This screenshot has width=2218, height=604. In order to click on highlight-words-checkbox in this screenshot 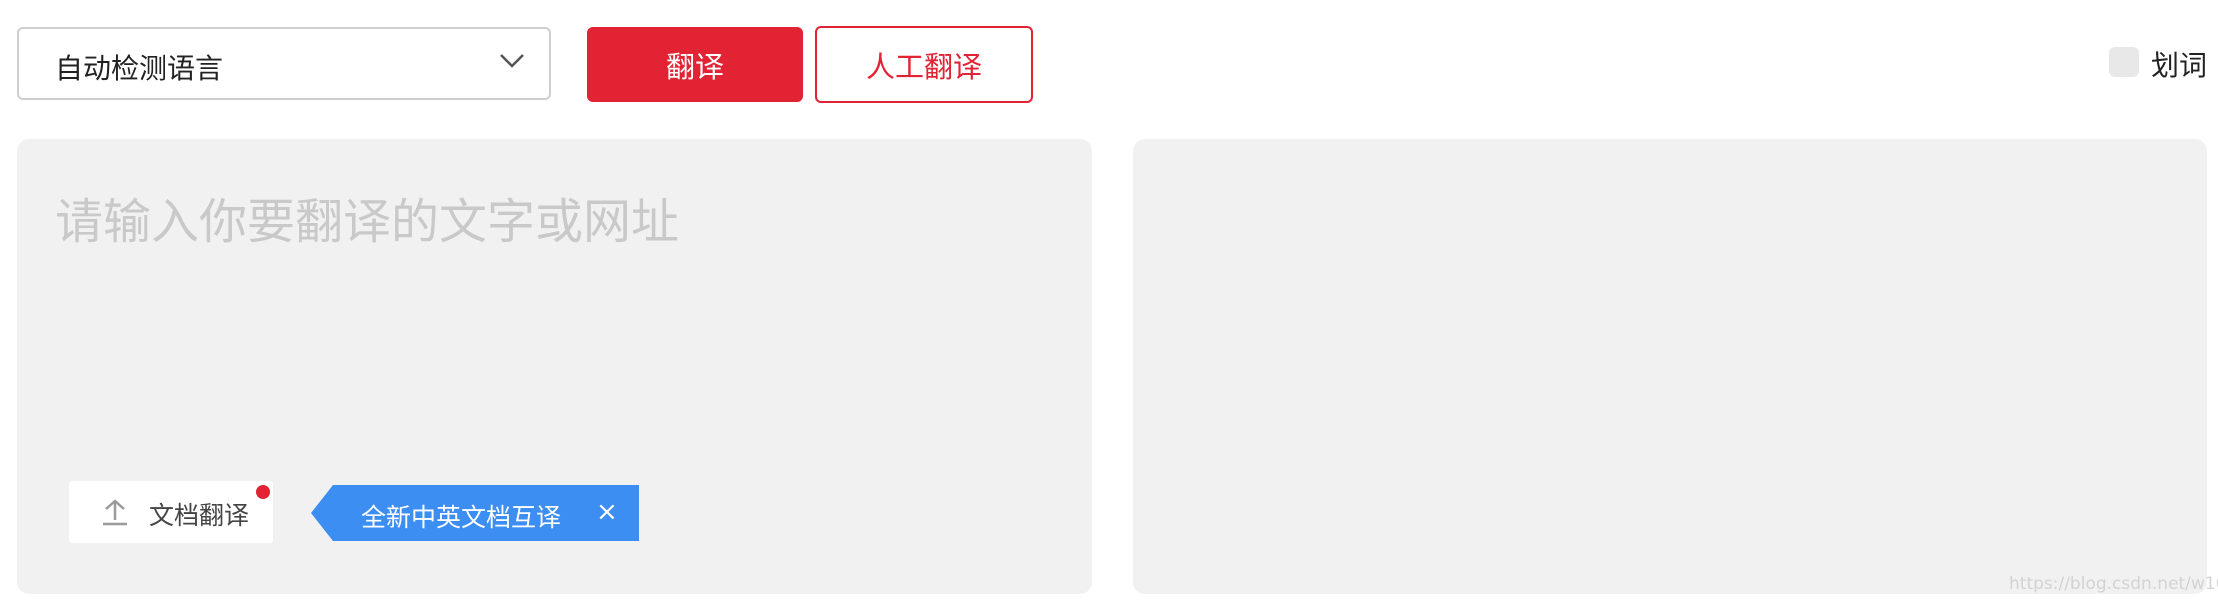, I will do `click(2124, 62)`.